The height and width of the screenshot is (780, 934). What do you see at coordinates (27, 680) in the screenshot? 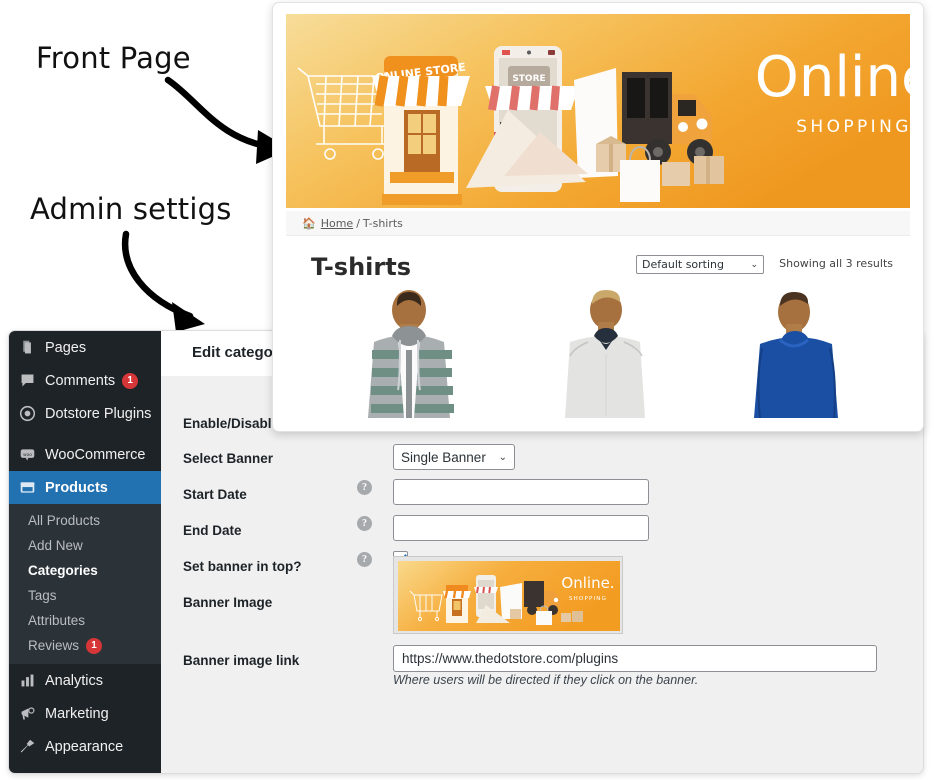
I see `analytics-icon` at bounding box center [27, 680].